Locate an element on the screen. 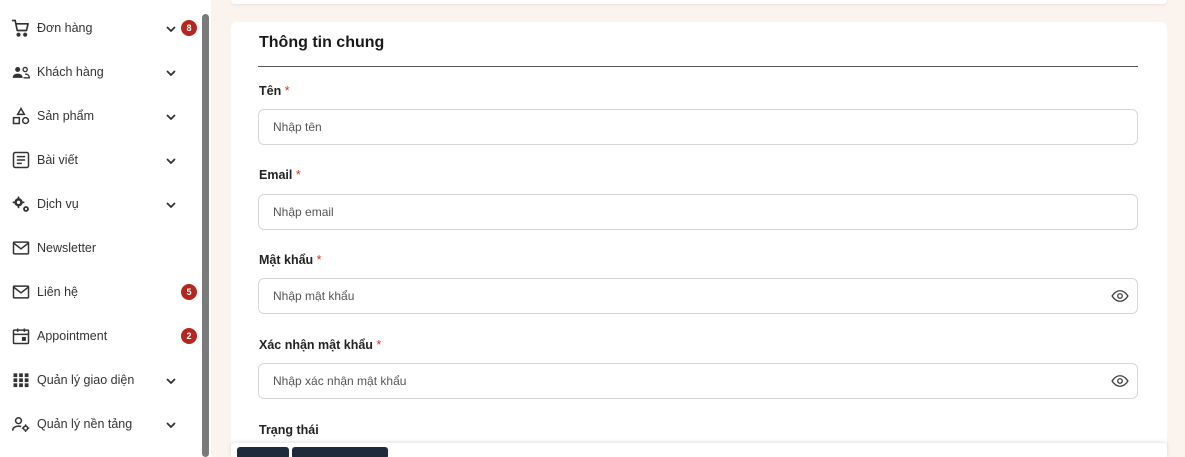 The image size is (1185, 457). sidebar-item-platform-management: Quản lý nền tảng is located at coordinates (100, 424).